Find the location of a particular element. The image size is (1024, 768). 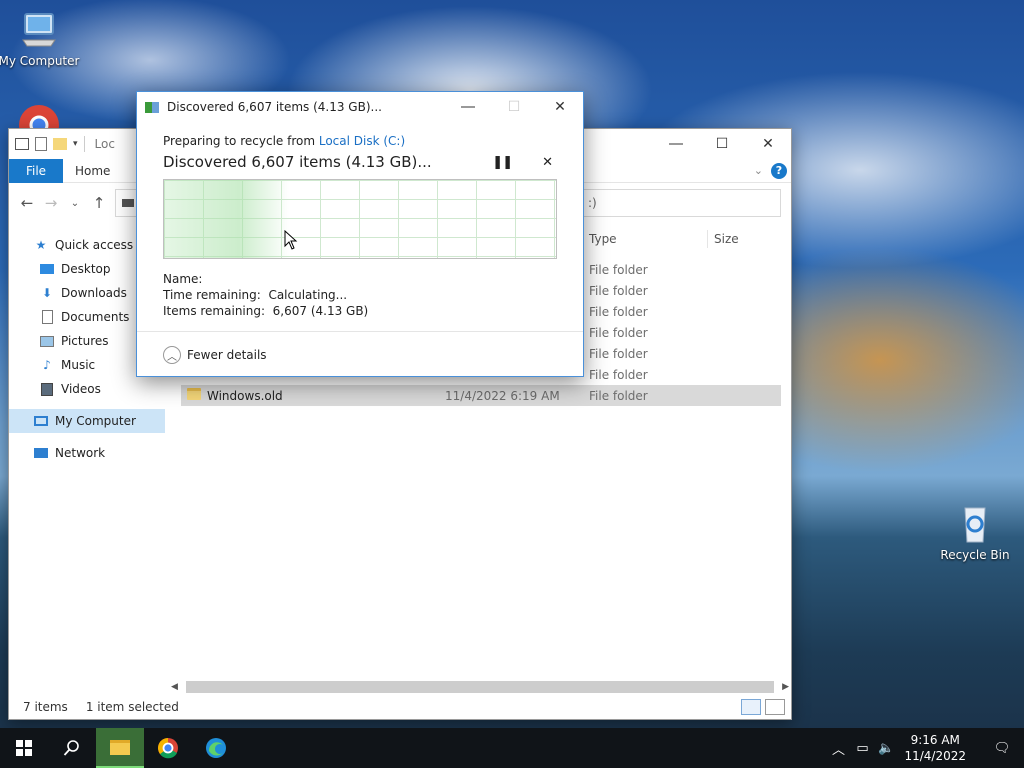

desktop-icon-label: My Computer is located at coordinates (40, 61).